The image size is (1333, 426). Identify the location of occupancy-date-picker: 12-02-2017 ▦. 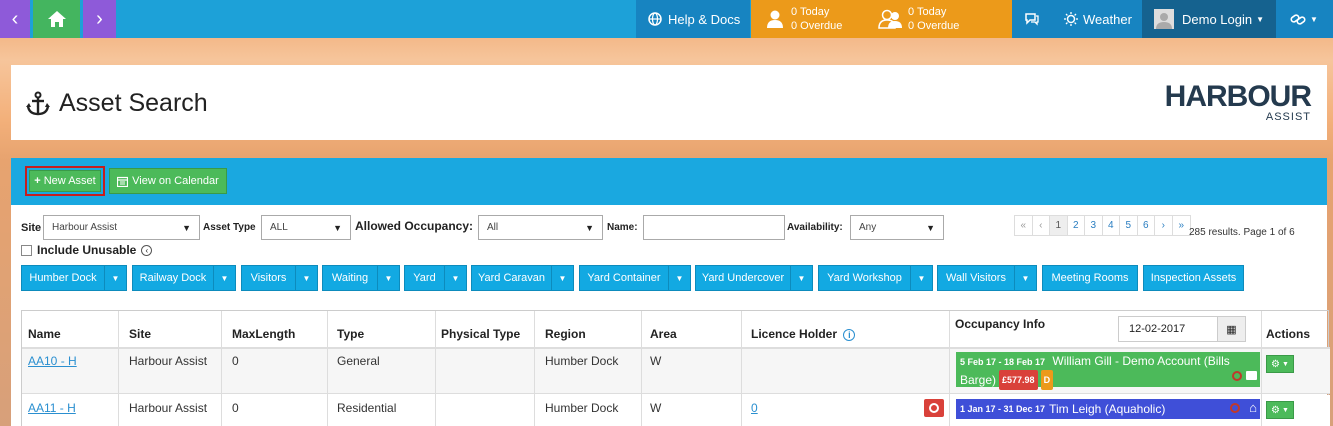
(1182, 329).